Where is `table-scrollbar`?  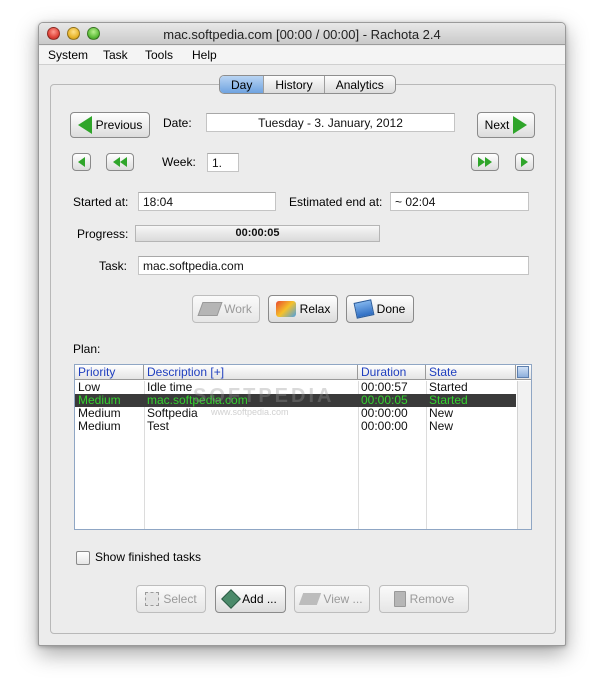
table-scrollbar is located at coordinates (524, 455).